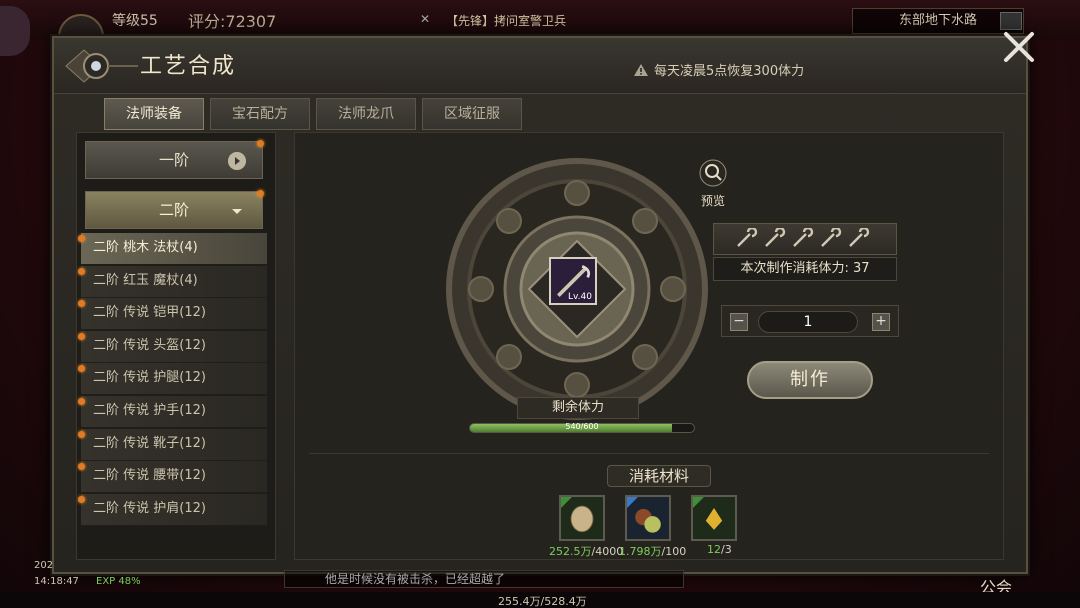 The width and height of the screenshot is (1080, 608). Describe the element at coordinates (739, 322) in the screenshot. I see `minus-button: −` at that location.